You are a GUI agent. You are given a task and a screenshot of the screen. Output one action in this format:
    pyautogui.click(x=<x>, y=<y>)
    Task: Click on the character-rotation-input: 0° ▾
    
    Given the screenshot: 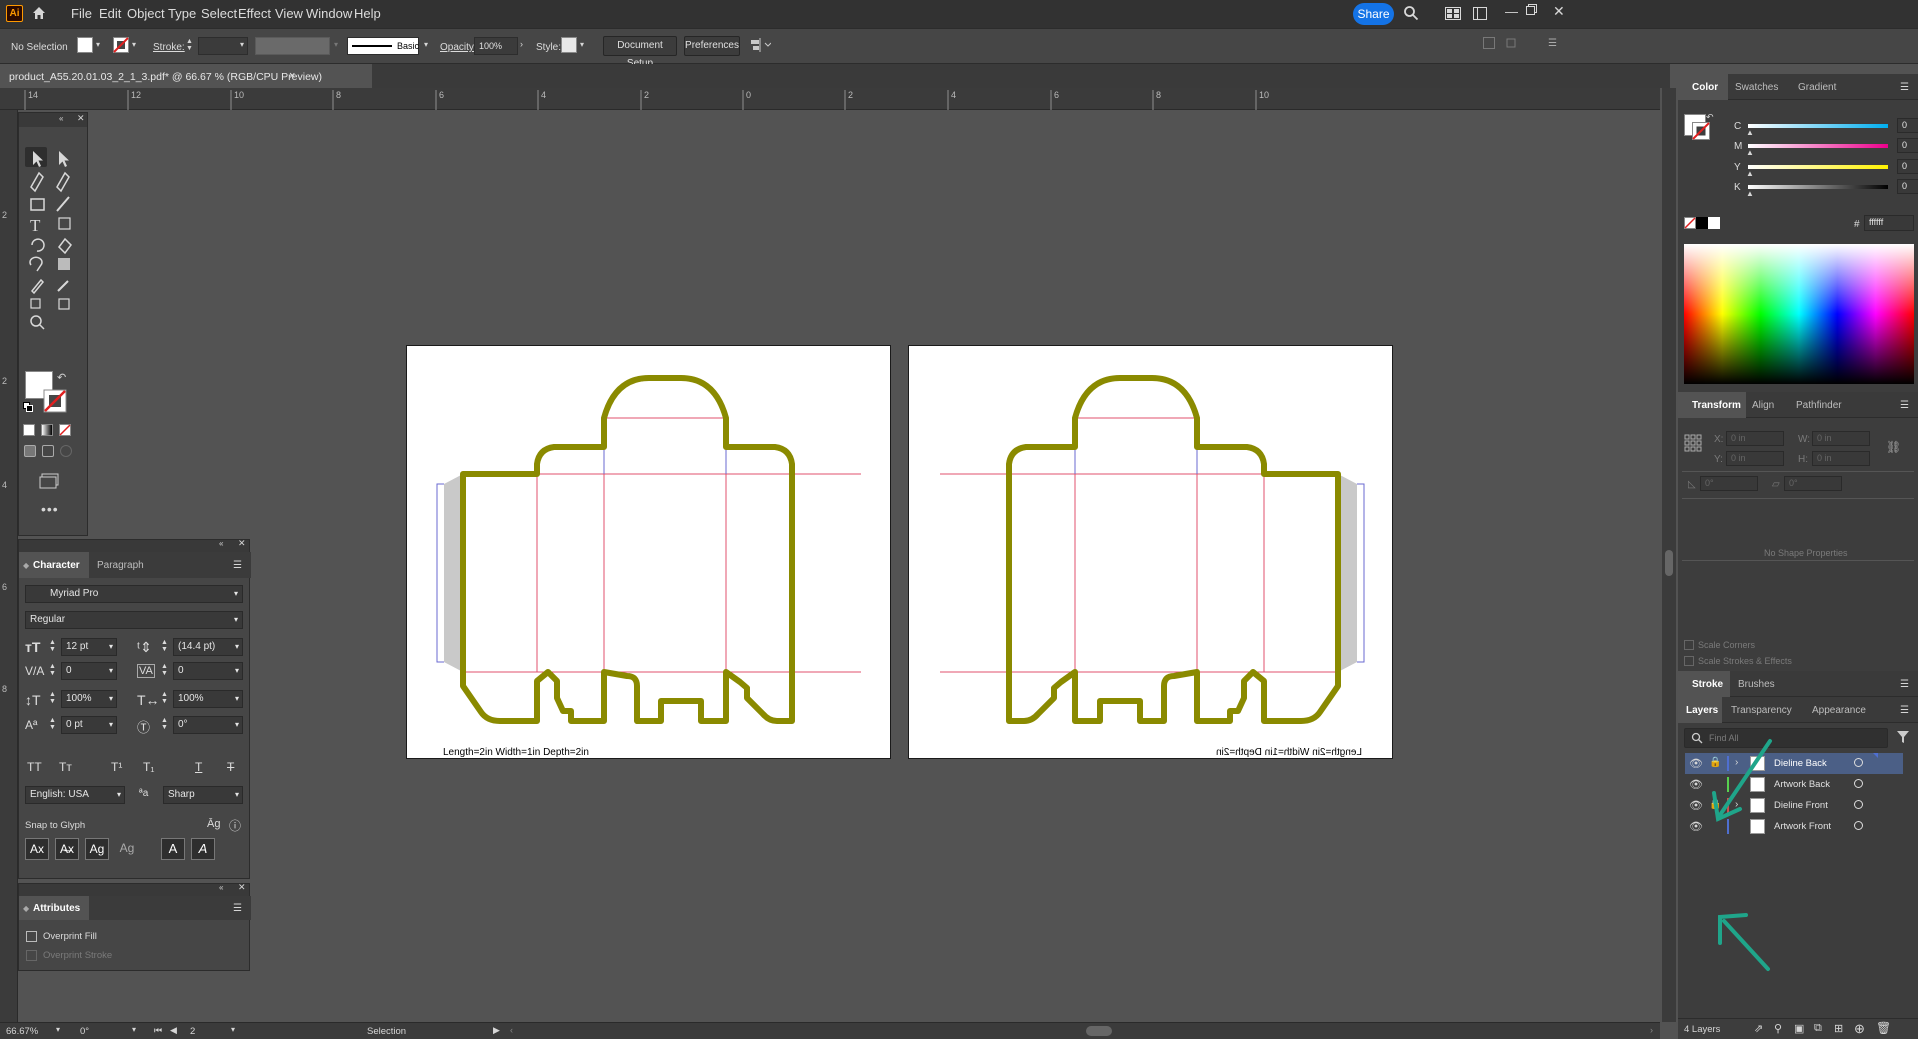 What is the action you would take?
    pyautogui.click(x=208, y=725)
    